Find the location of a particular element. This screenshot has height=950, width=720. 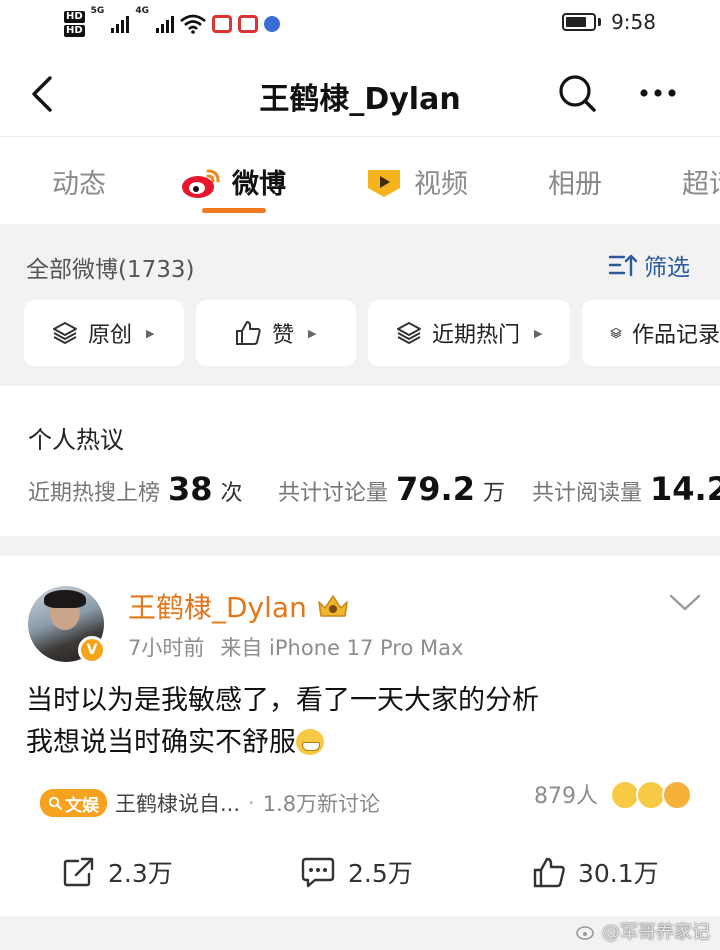

share-icon is located at coordinates (78, 872).